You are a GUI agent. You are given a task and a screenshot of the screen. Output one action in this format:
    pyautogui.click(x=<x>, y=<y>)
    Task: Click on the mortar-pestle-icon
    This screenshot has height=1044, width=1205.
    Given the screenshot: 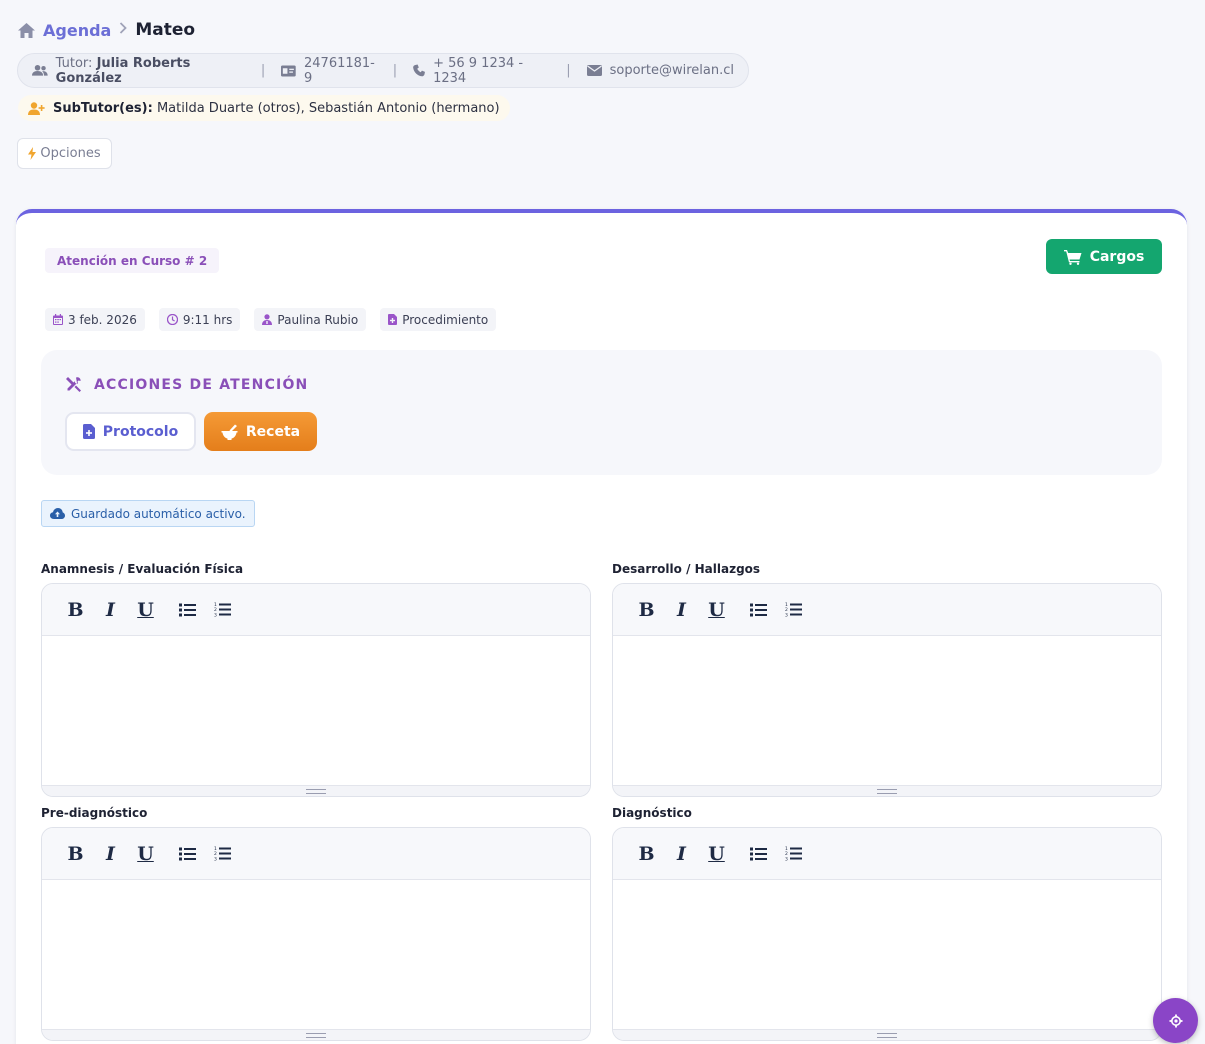 What is the action you would take?
    pyautogui.click(x=229, y=432)
    